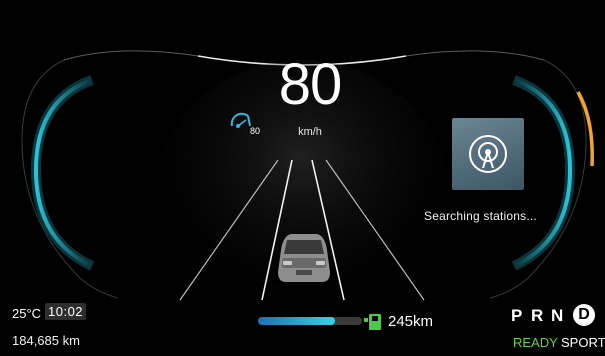 This screenshot has width=605, height=356. I want to click on left-gauge-arc, so click(63, 173).